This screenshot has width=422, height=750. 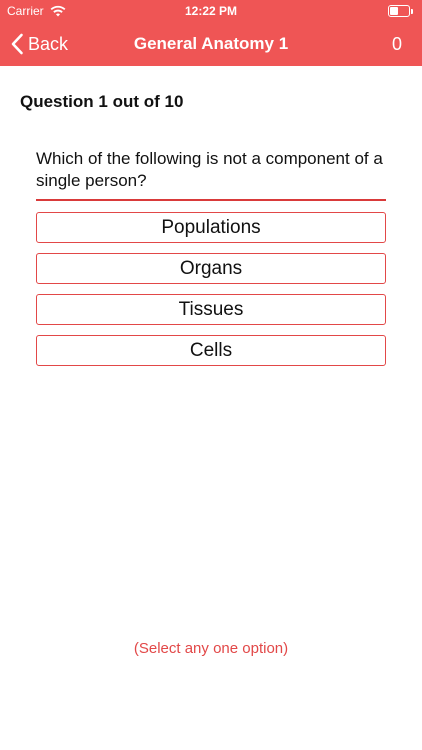 I want to click on option-button-organs: Organs, so click(x=211, y=268).